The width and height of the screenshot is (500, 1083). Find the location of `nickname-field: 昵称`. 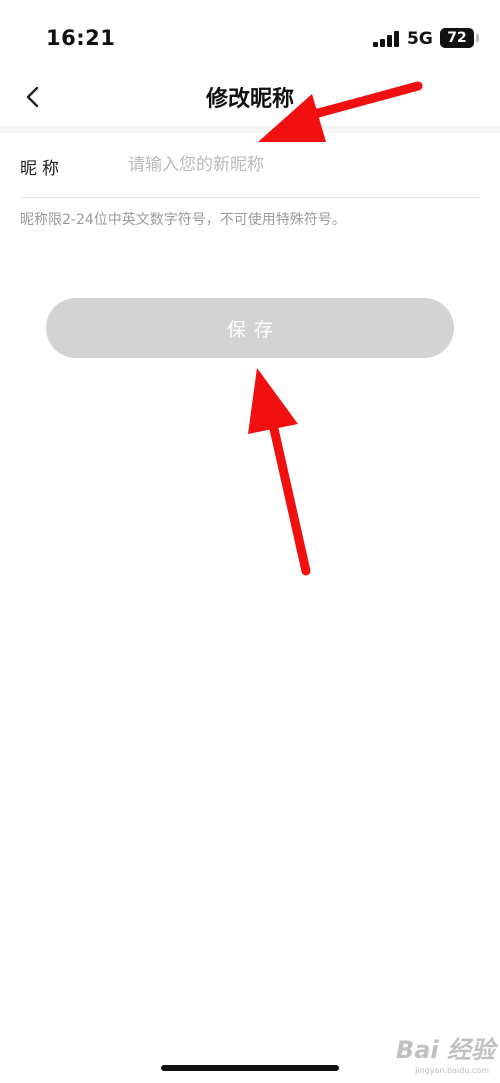

nickname-field: 昵称 is located at coordinates (250, 165).